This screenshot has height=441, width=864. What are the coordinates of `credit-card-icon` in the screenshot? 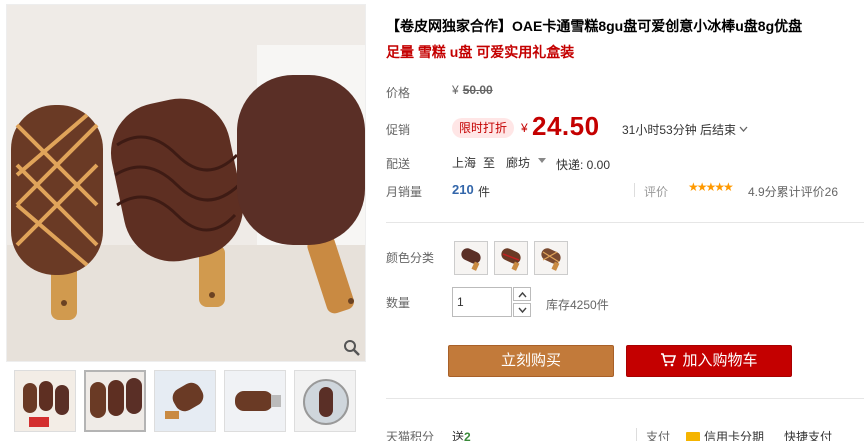 It's located at (693, 436).